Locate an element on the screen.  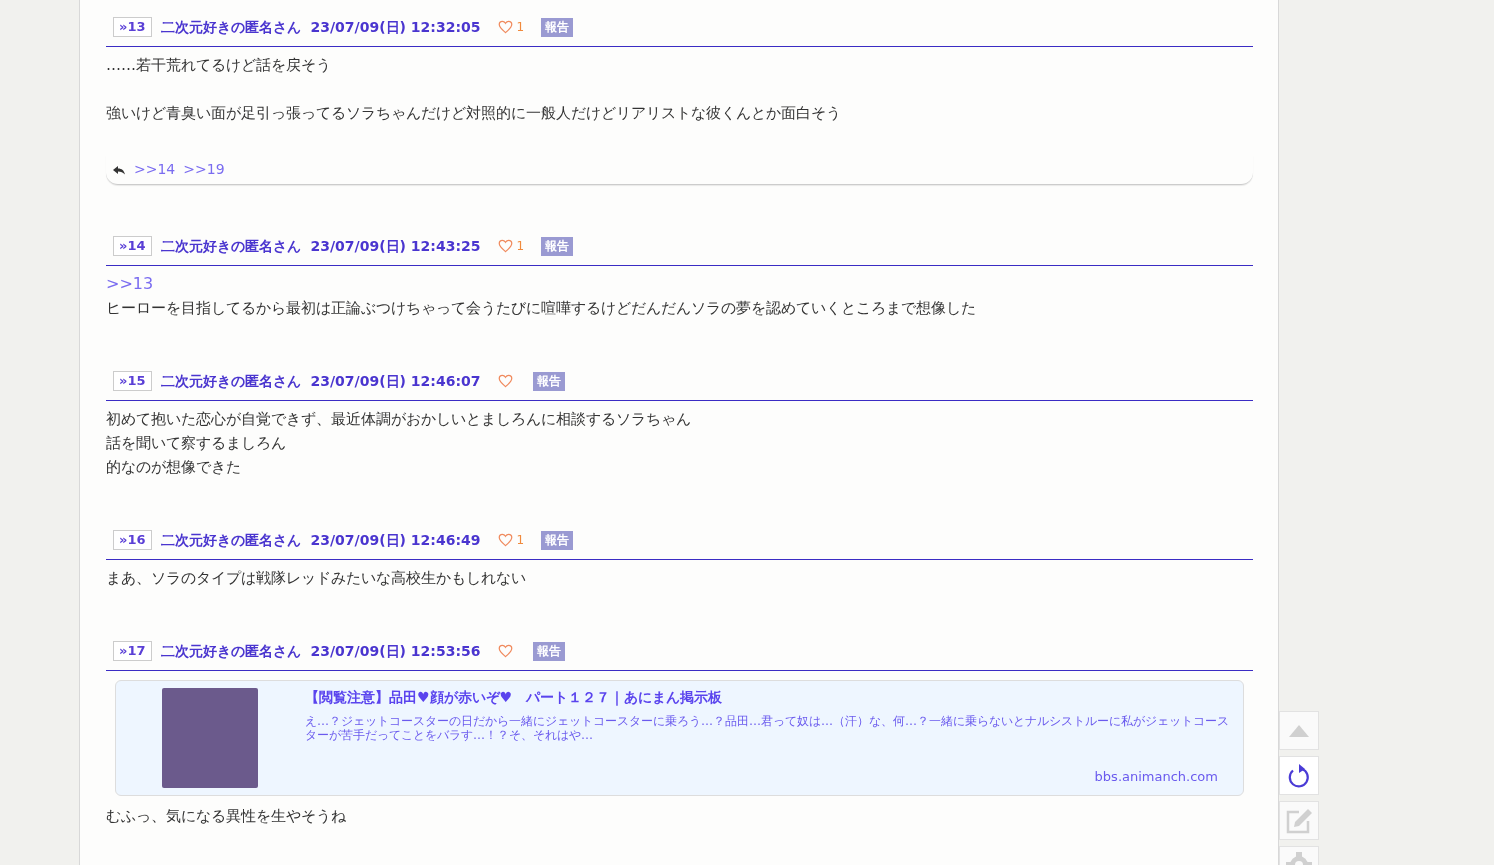
link-title: 【閲覧注意】品田♥顔が赤いぞ♥ パート１２７｜あにまん掲示板 is located at coordinates (772, 697).